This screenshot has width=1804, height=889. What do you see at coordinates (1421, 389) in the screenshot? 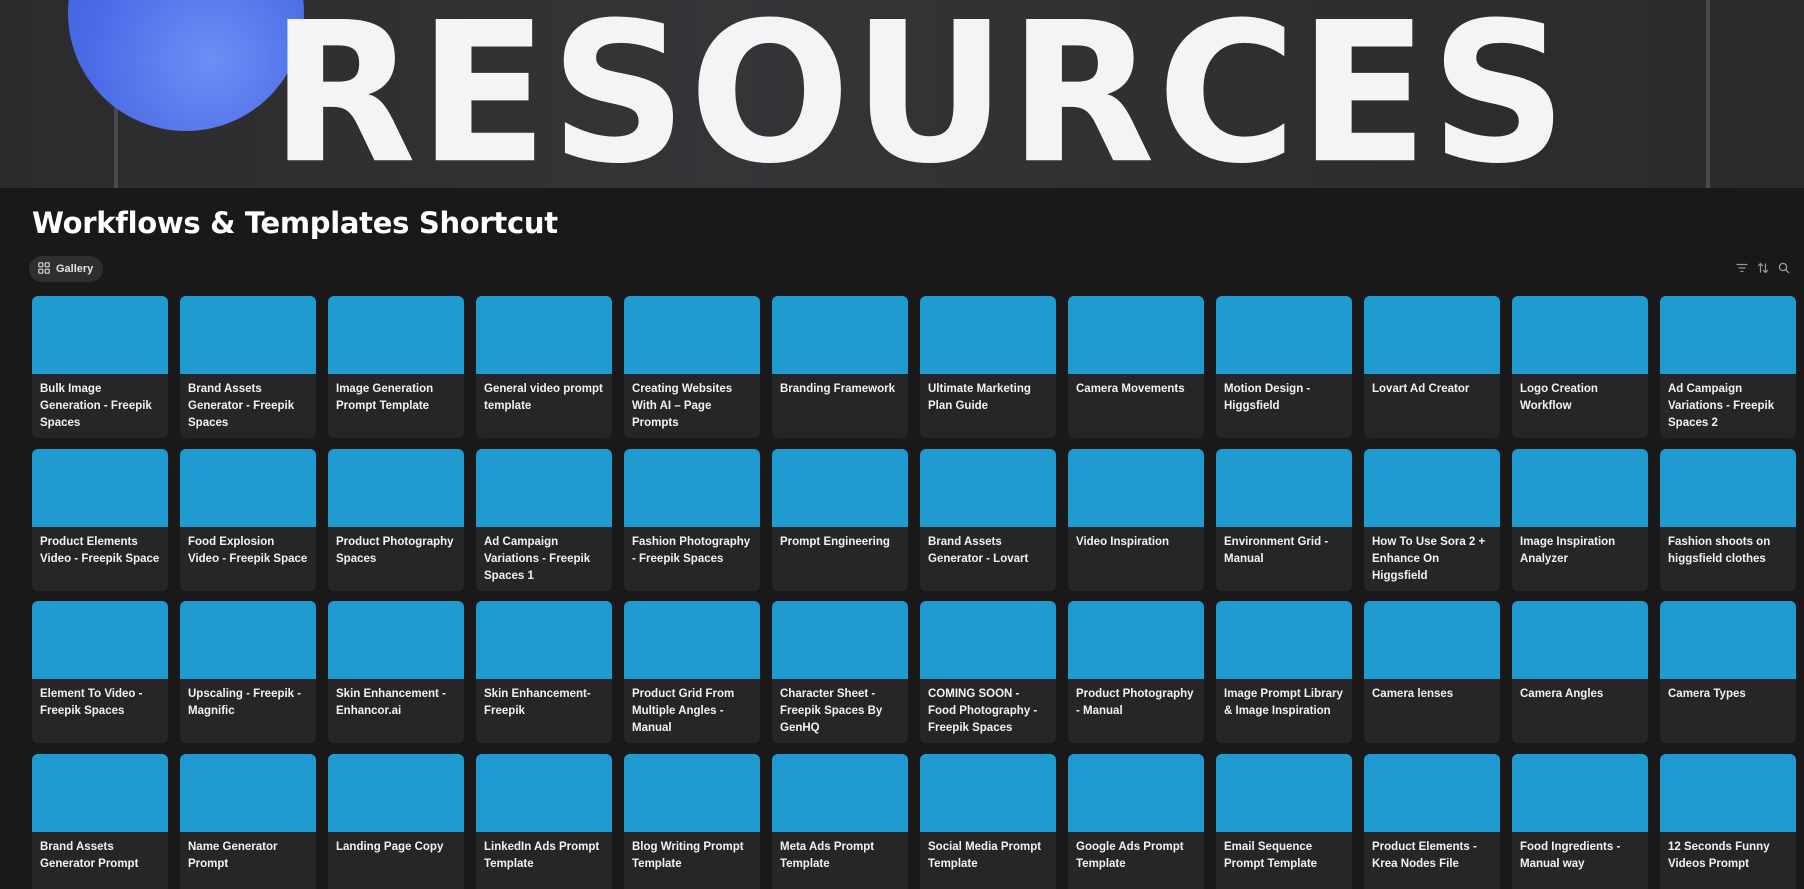
I see `card-title: Lovart Ad Creator` at bounding box center [1421, 389].